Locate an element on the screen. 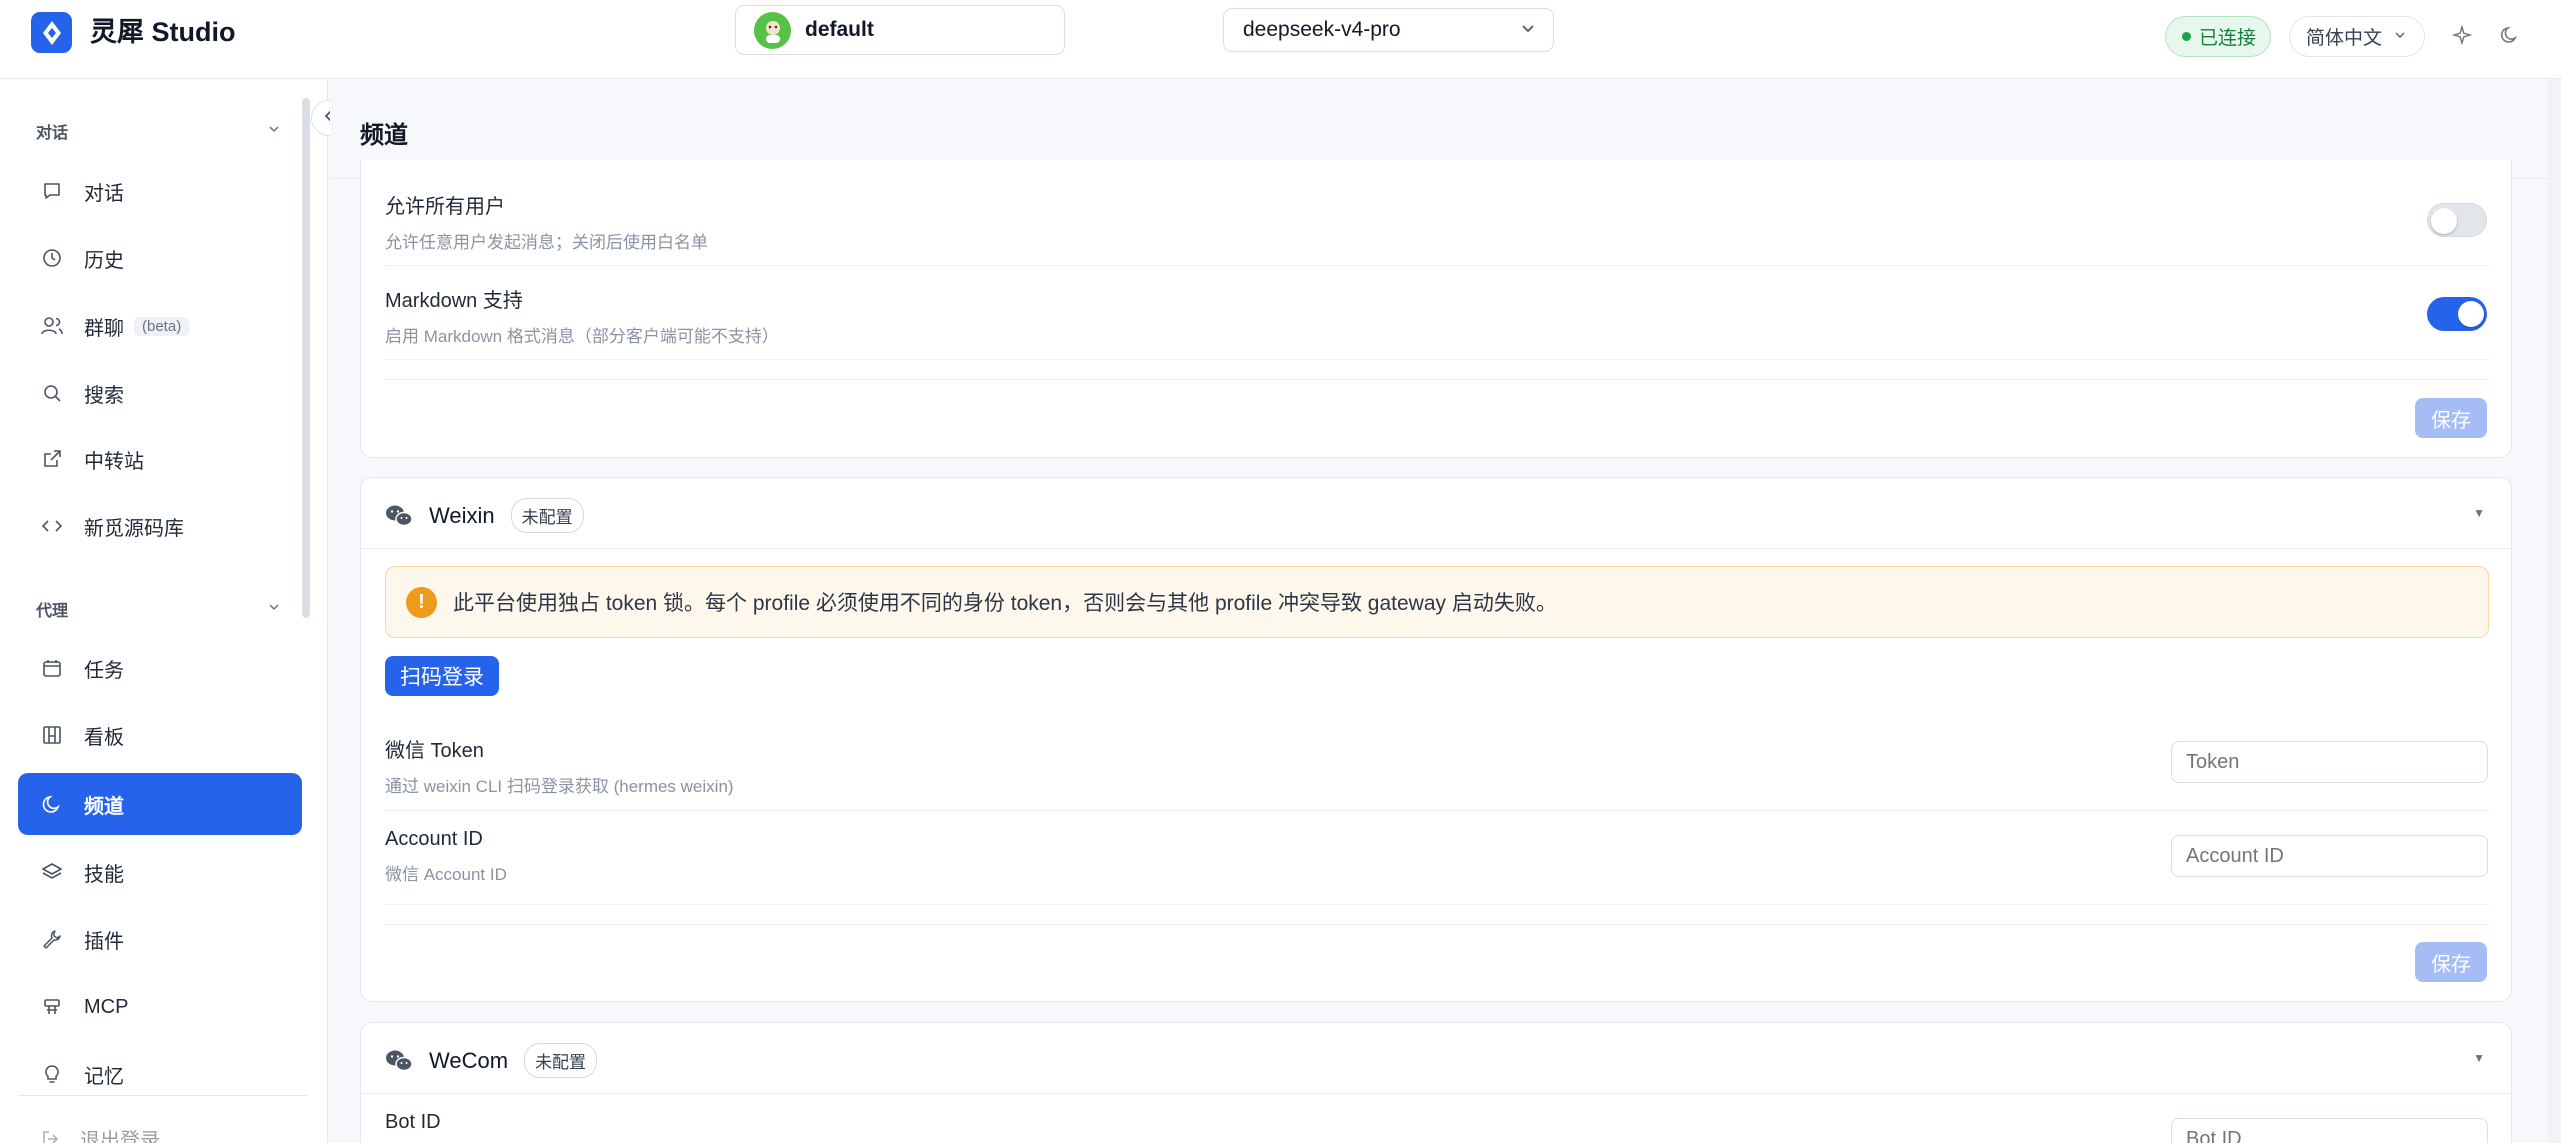  beta-badge: (beta) is located at coordinates (162, 326).